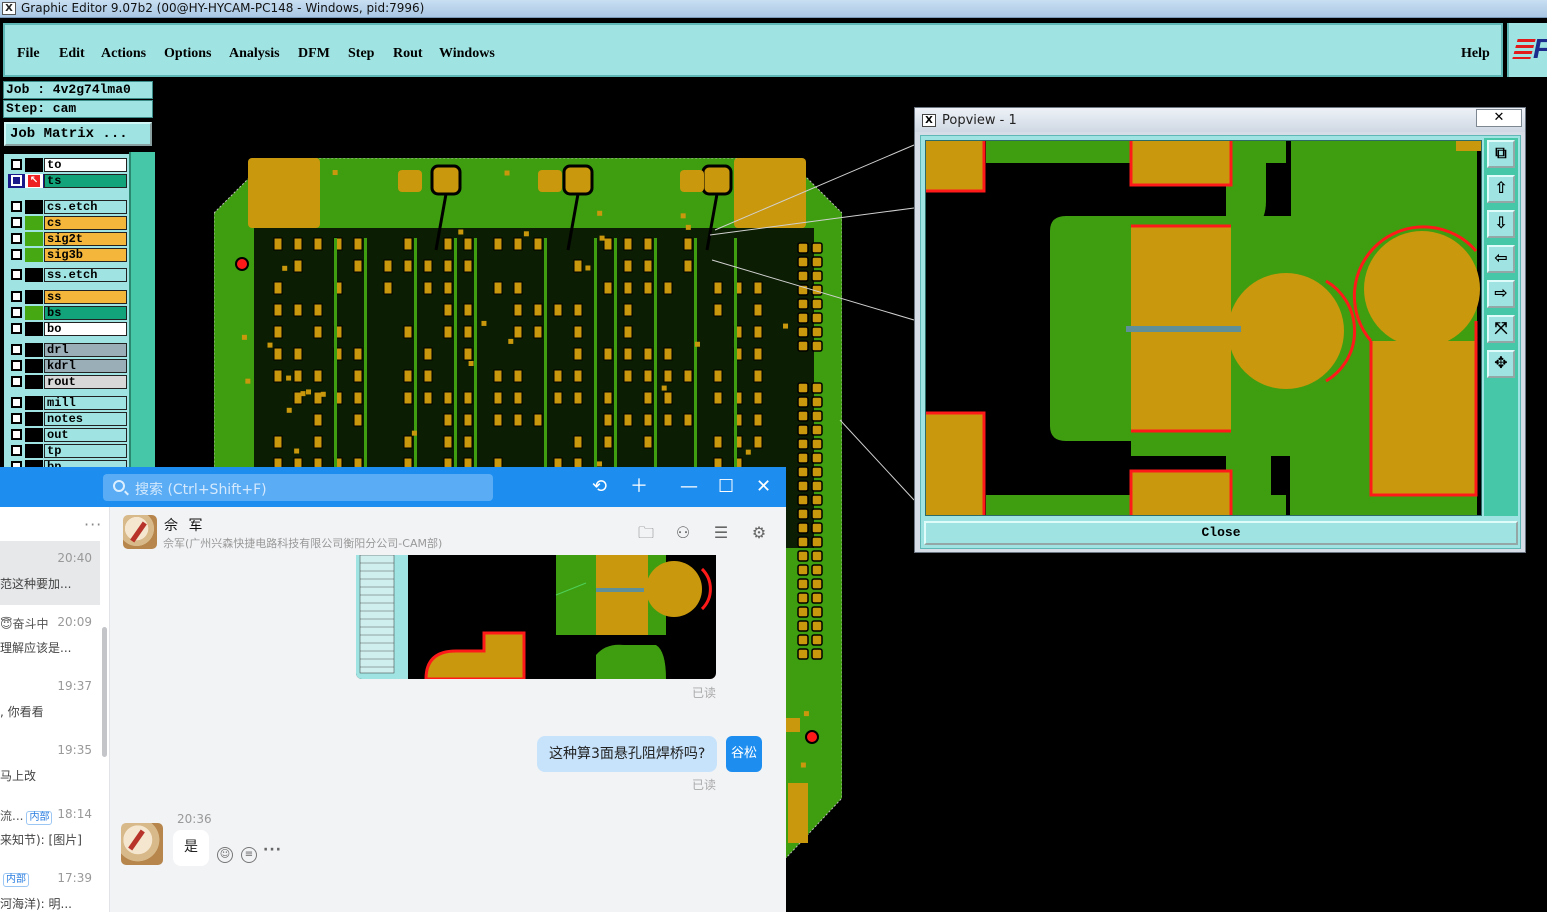 Image resolution: width=1547 pixels, height=912 pixels. What do you see at coordinates (104, 692) in the screenshot?
I see `conversation-list-scrollbar` at bounding box center [104, 692].